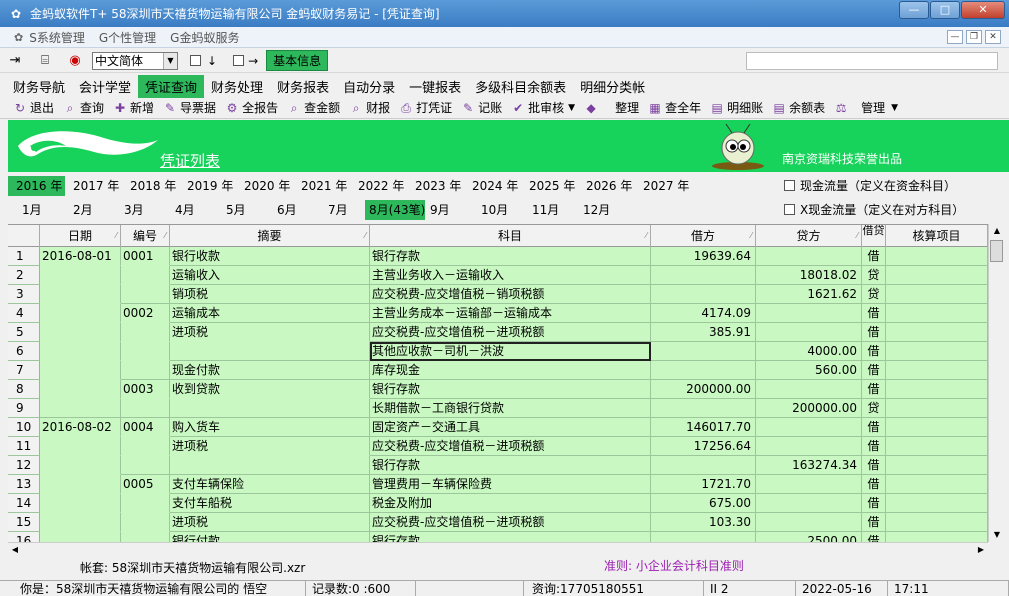 This screenshot has width=1009, height=596. What do you see at coordinates (872, 61) in the screenshot?
I see `top-search-input` at bounding box center [872, 61].